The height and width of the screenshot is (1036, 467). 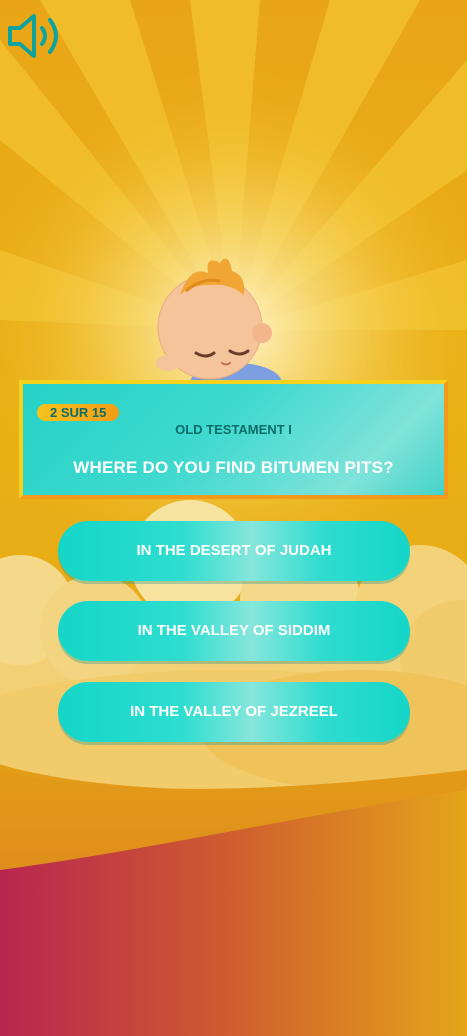 What do you see at coordinates (234, 551) in the screenshot?
I see `answer-button-1: IN THE DESERT OF JUDAH` at bounding box center [234, 551].